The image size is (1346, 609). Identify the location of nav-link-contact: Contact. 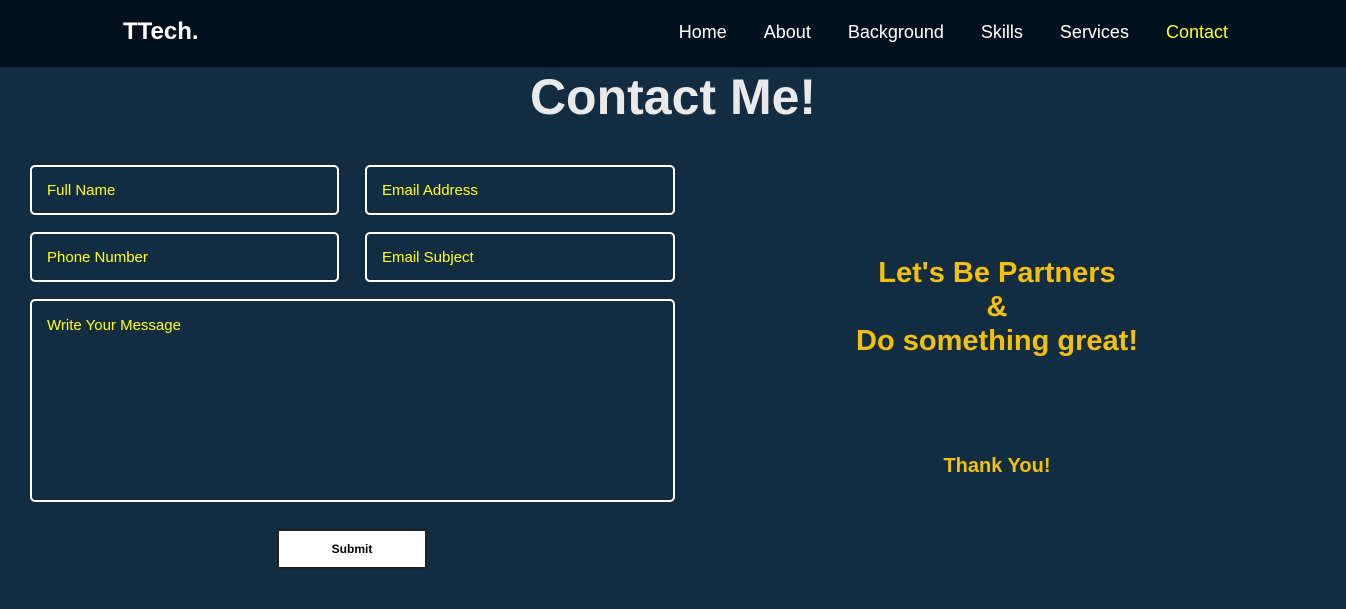
(1197, 32).